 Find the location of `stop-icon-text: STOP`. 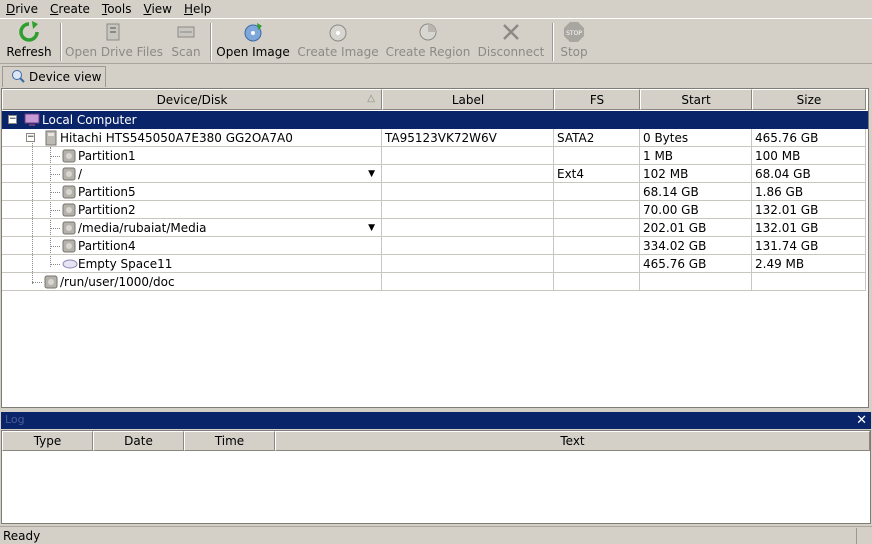

stop-icon-text: STOP is located at coordinates (574, 33).